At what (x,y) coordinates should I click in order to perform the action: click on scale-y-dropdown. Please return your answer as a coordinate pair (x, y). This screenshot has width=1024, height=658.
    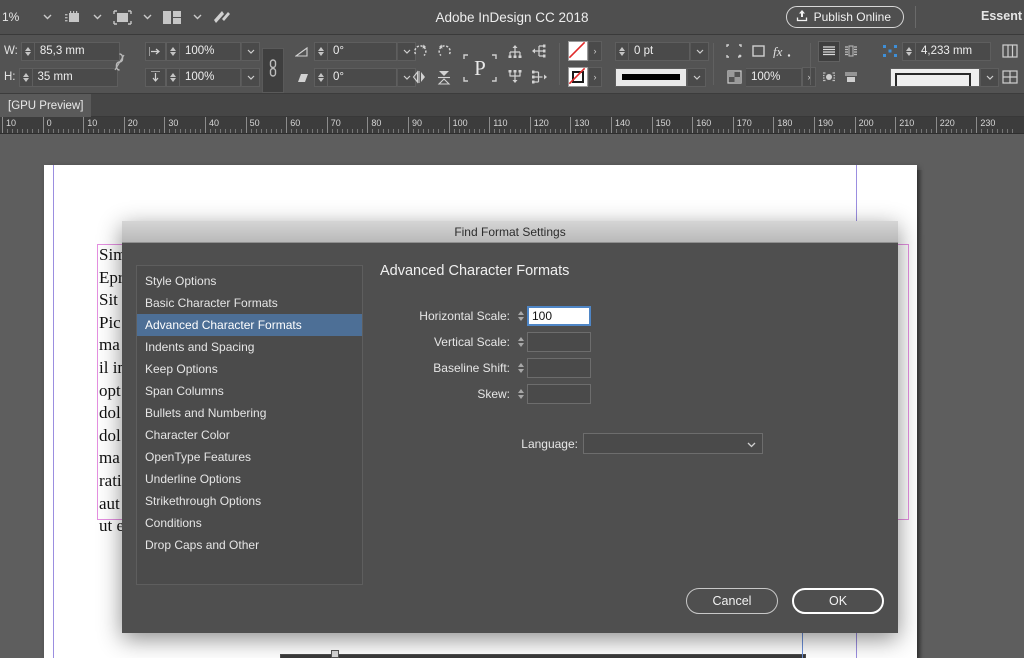
    Looking at the image, I should click on (250, 77).